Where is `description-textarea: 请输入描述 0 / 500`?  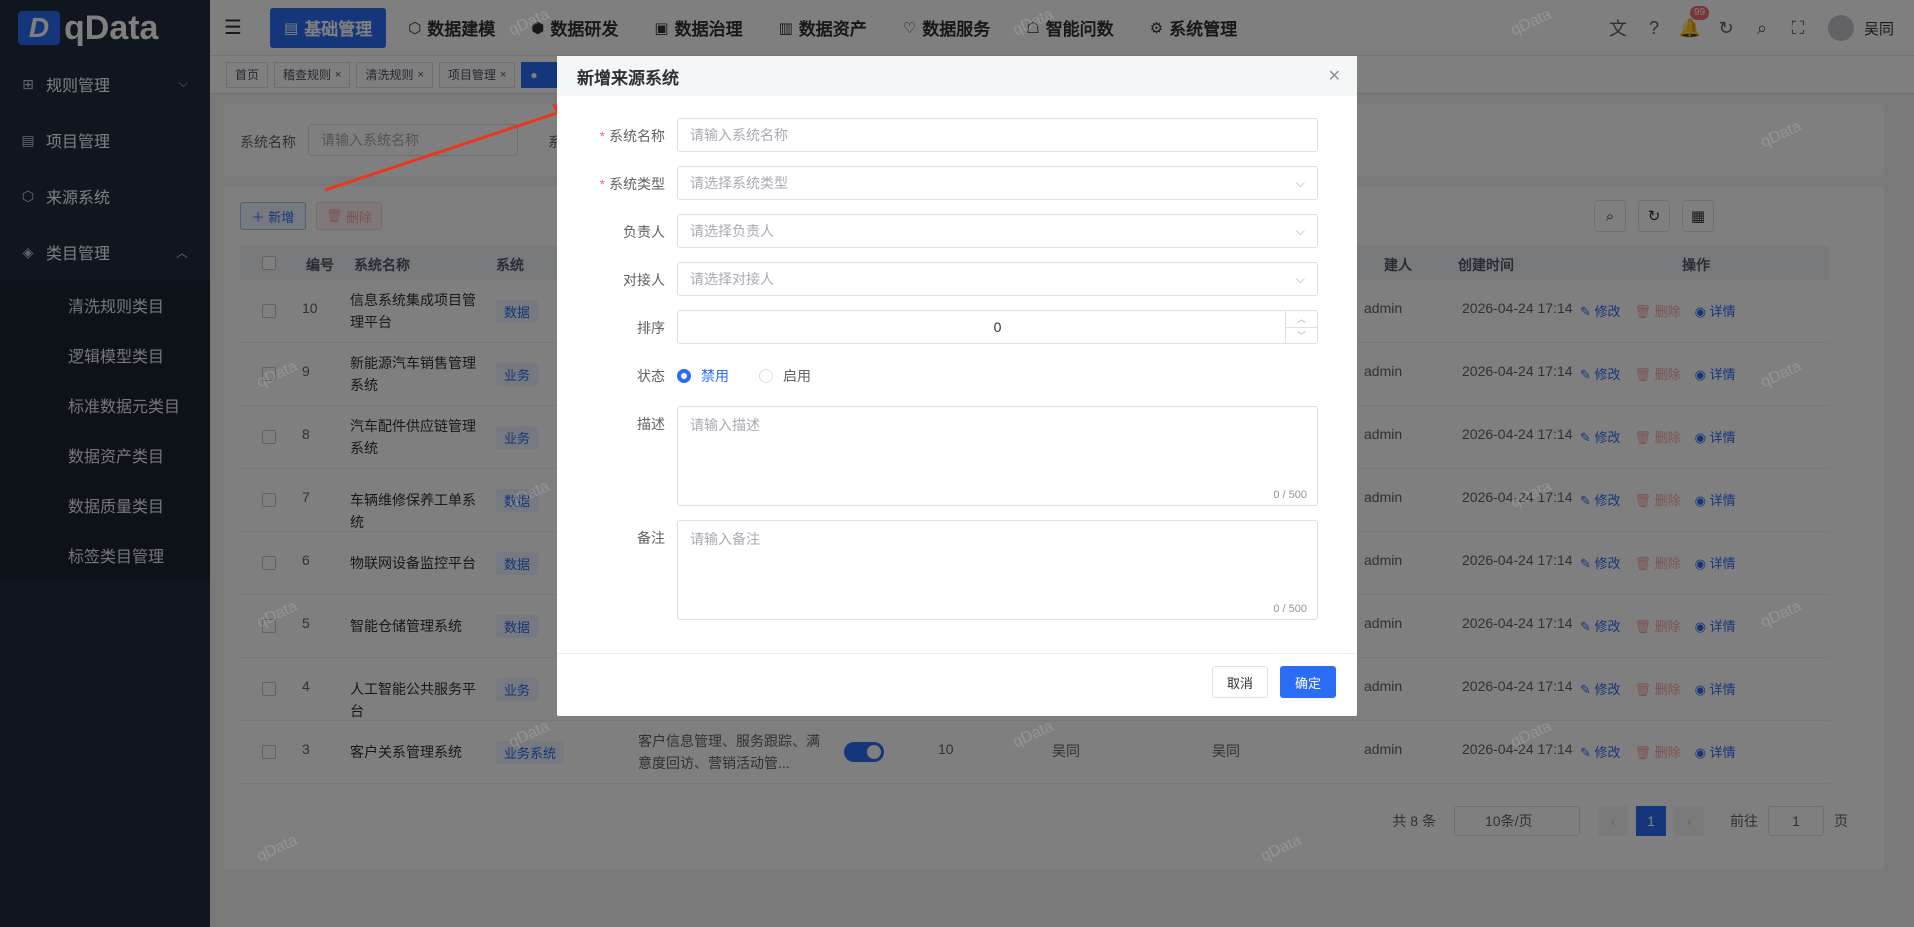
description-textarea: 请输入描述 0 / 500 is located at coordinates (997, 456).